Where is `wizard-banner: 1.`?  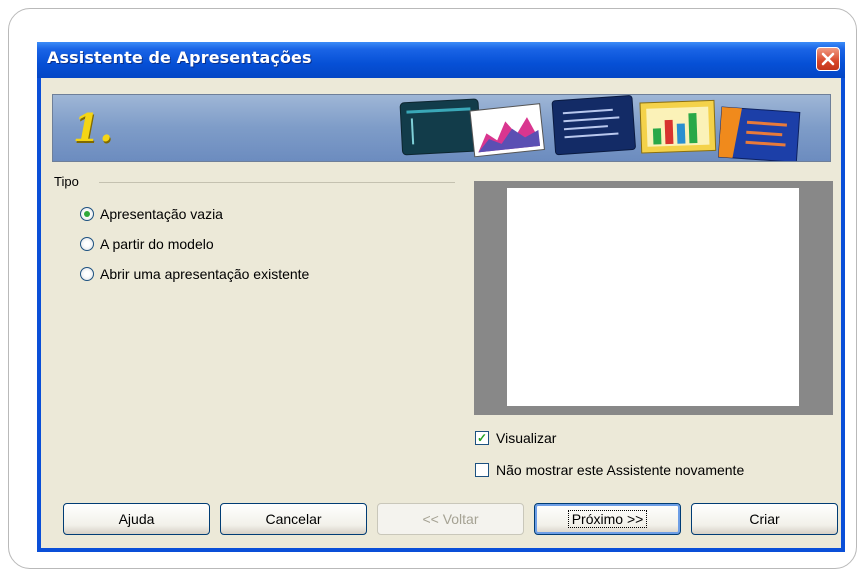 wizard-banner: 1. is located at coordinates (441, 128).